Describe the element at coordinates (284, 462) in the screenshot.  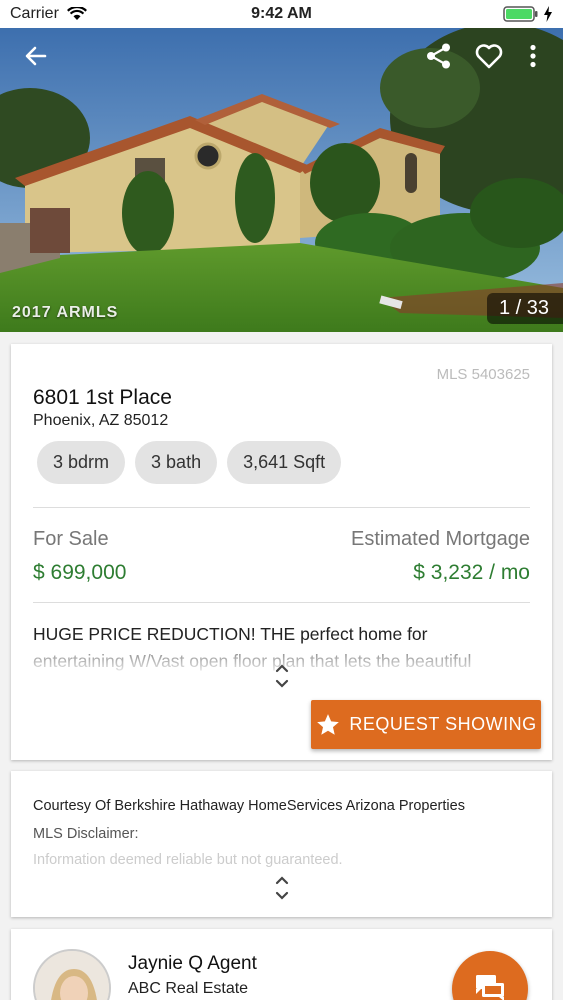
I see `sqft-chip: 3,641 Sqft` at that location.